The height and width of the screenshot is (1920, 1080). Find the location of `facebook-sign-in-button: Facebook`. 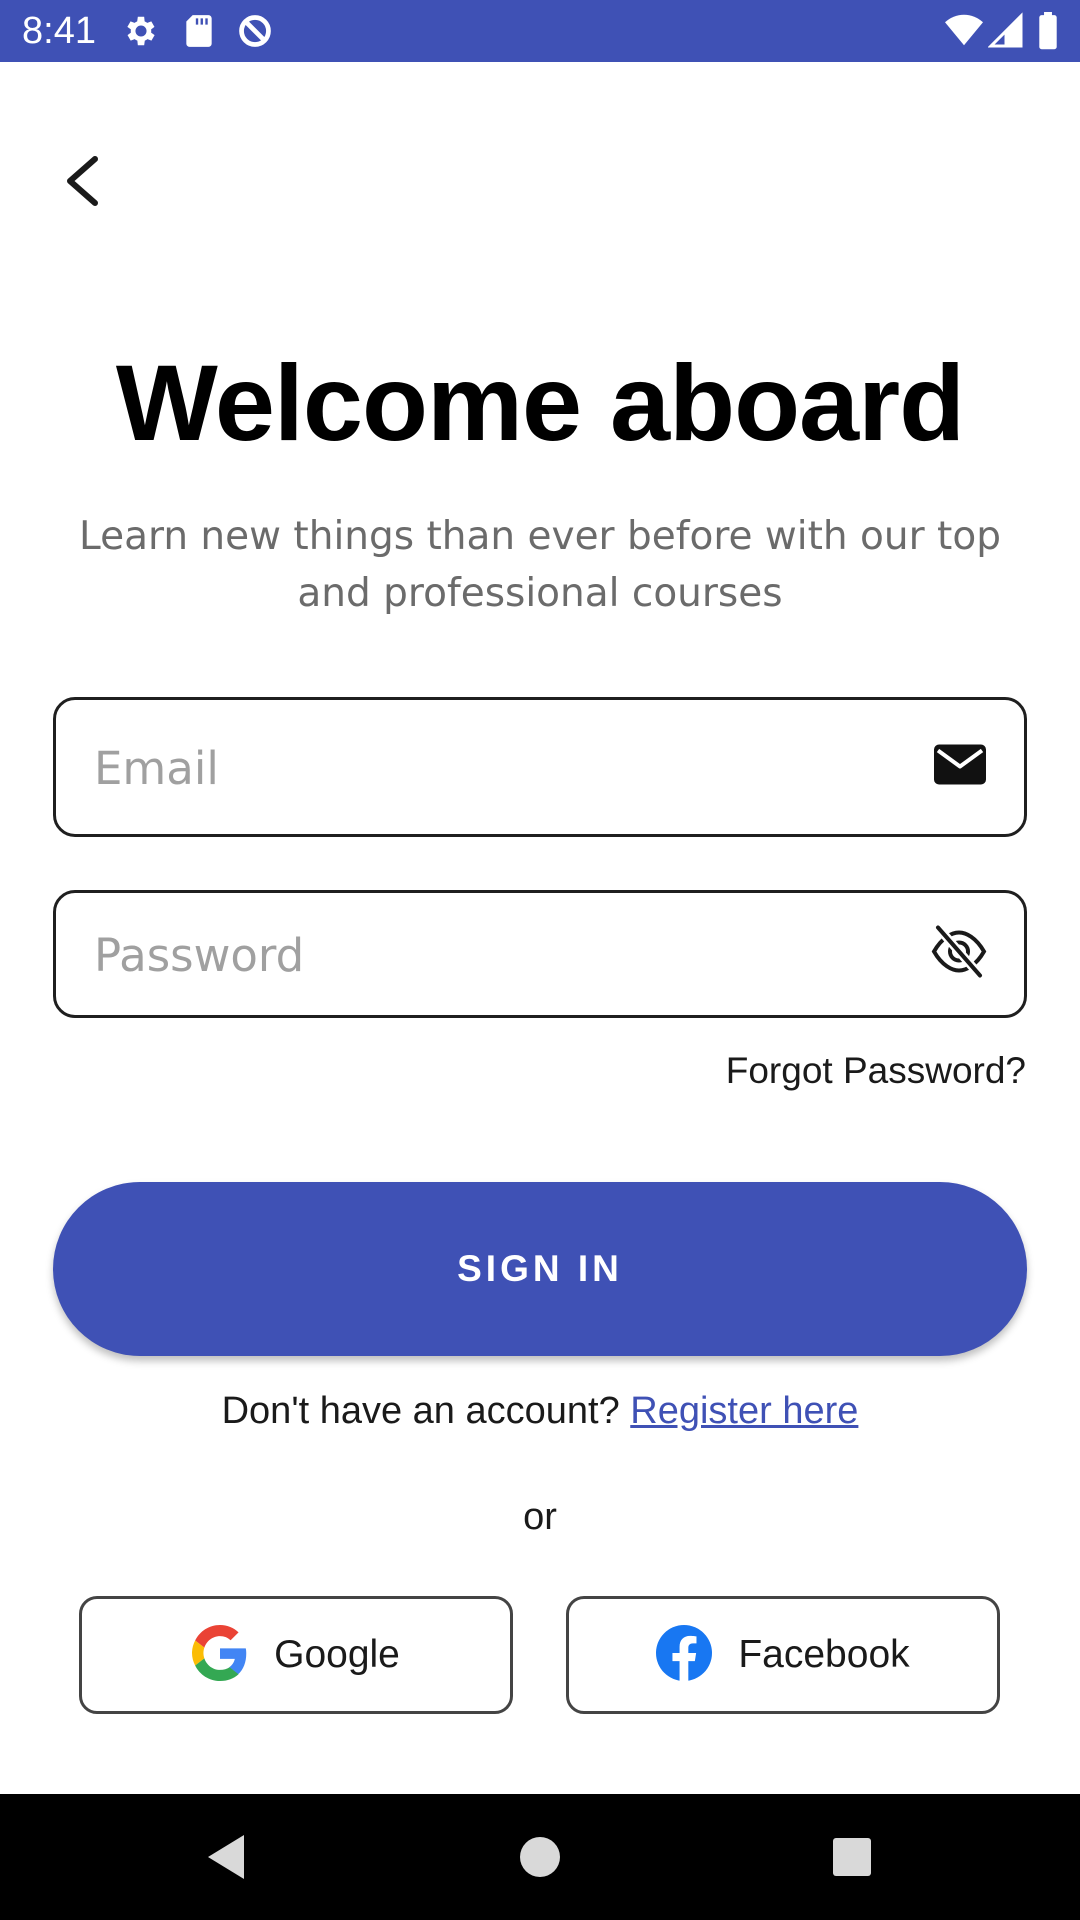

facebook-sign-in-button: Facebook is located at coordinates (783, 1655).